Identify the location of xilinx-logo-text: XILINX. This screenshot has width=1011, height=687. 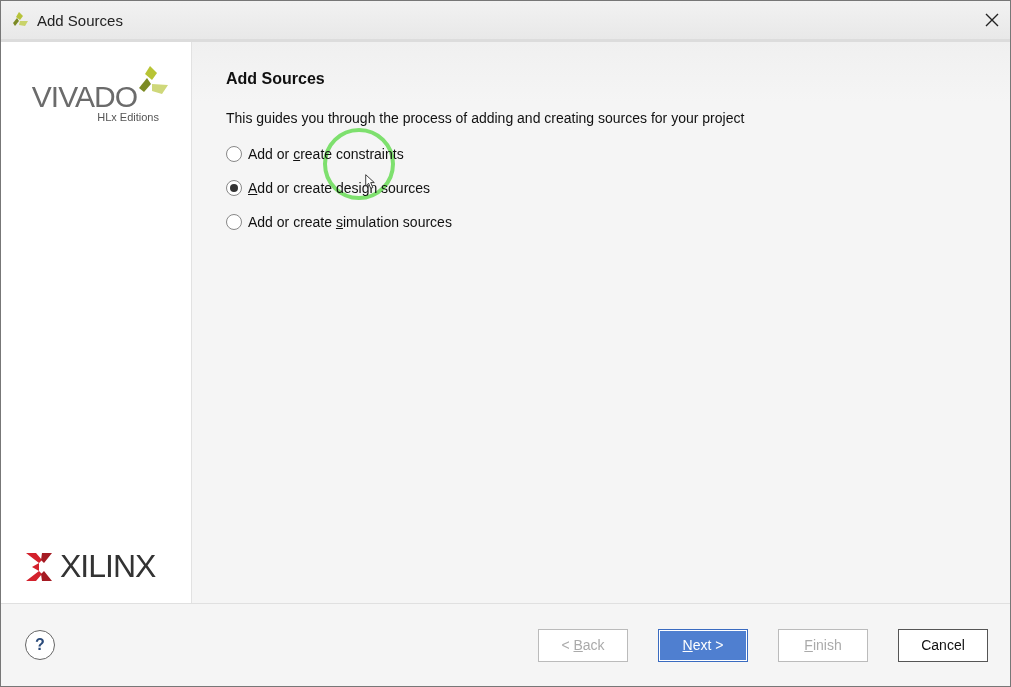
(108, 566).